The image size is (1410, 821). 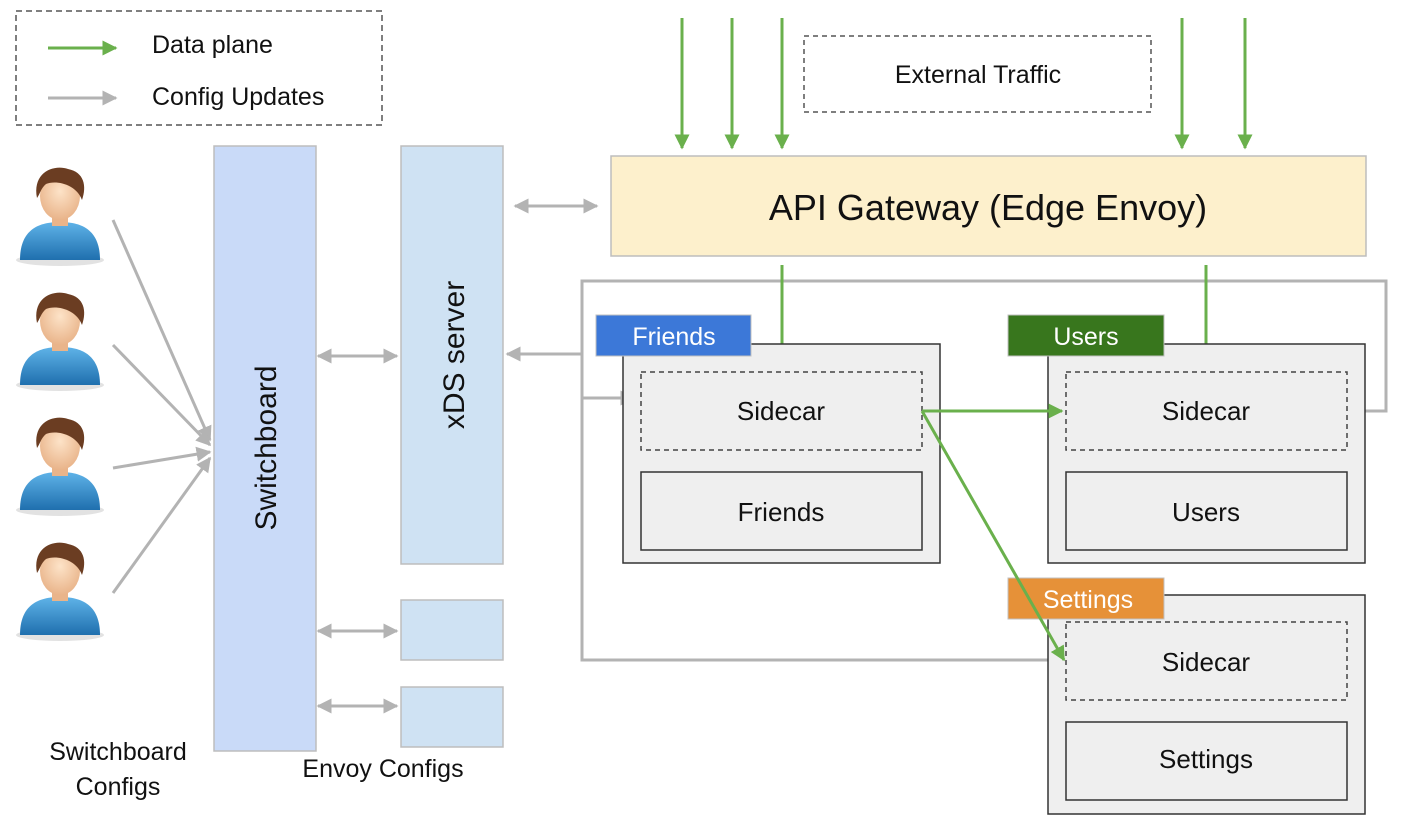 What do you see at coordinates (60, 404) in the screenshot?
I see `users-group` at bounding box center [60, 404].